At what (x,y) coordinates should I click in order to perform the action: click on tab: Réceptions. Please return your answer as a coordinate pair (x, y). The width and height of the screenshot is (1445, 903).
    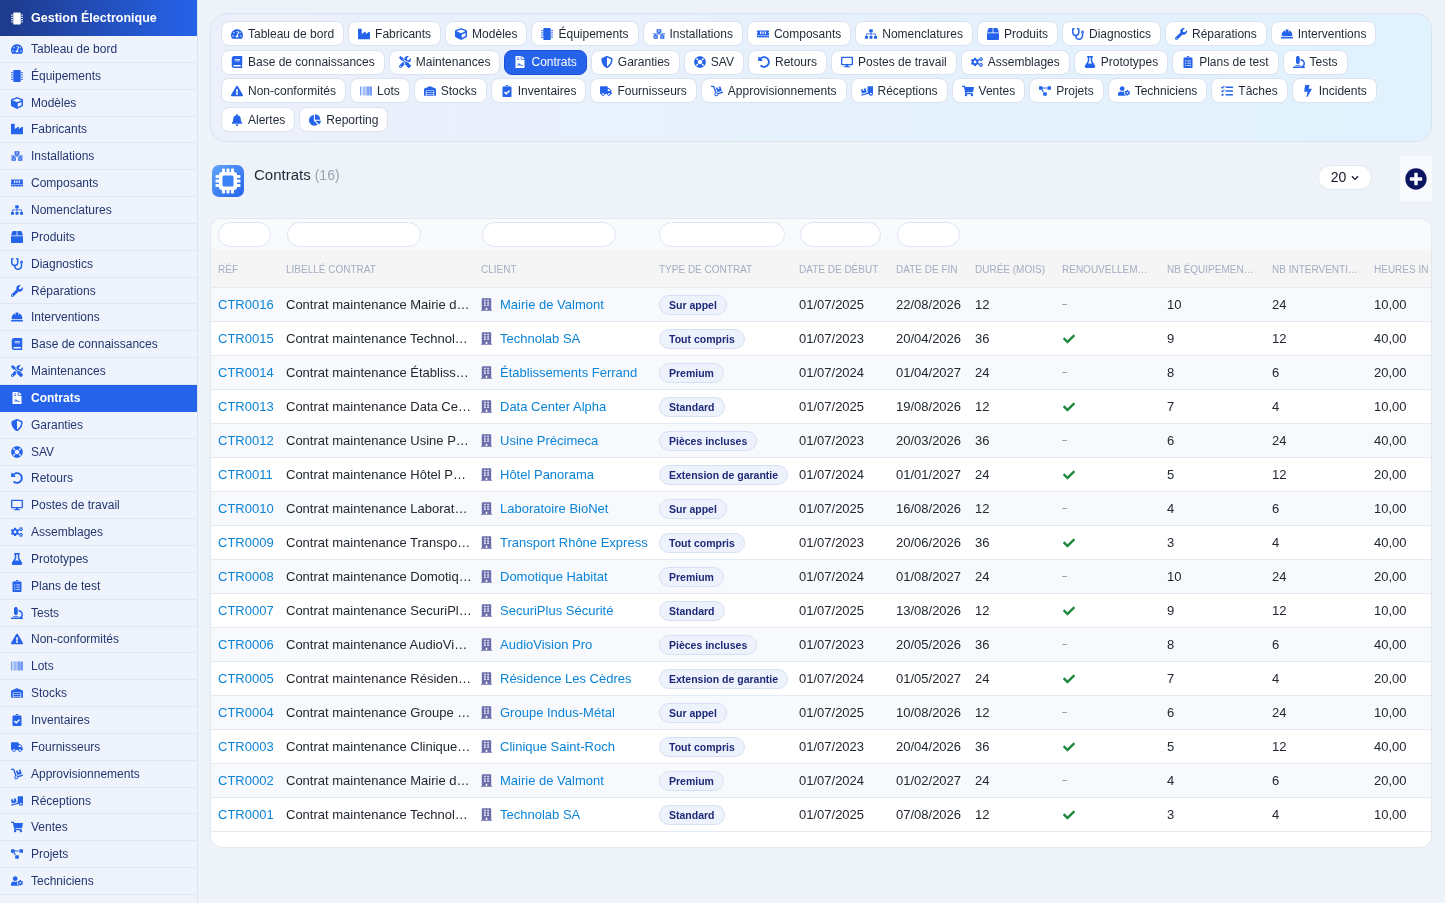
    Looking at the image, I should click on (899, 91).